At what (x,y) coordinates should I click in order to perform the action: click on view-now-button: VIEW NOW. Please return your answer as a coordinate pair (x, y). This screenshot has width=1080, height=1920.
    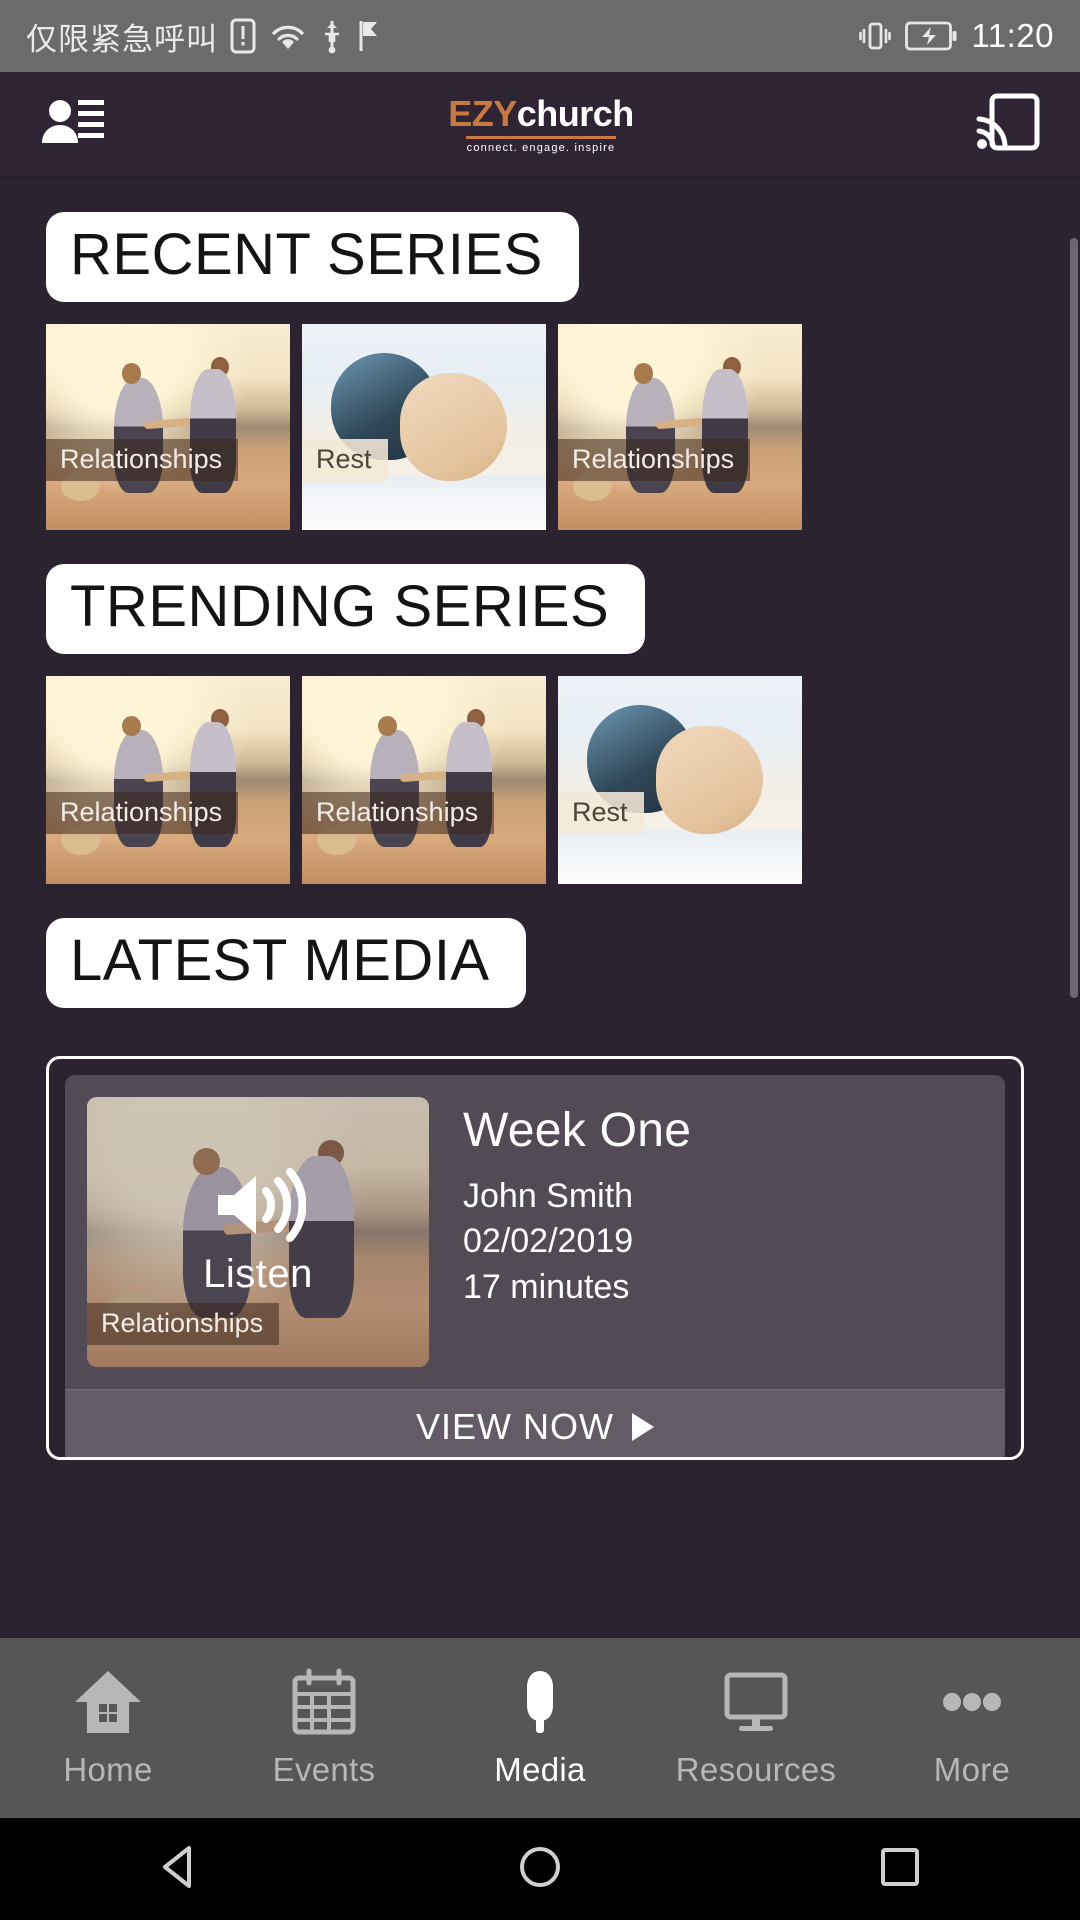
    Looking at the image, I should click on (535, 1423).